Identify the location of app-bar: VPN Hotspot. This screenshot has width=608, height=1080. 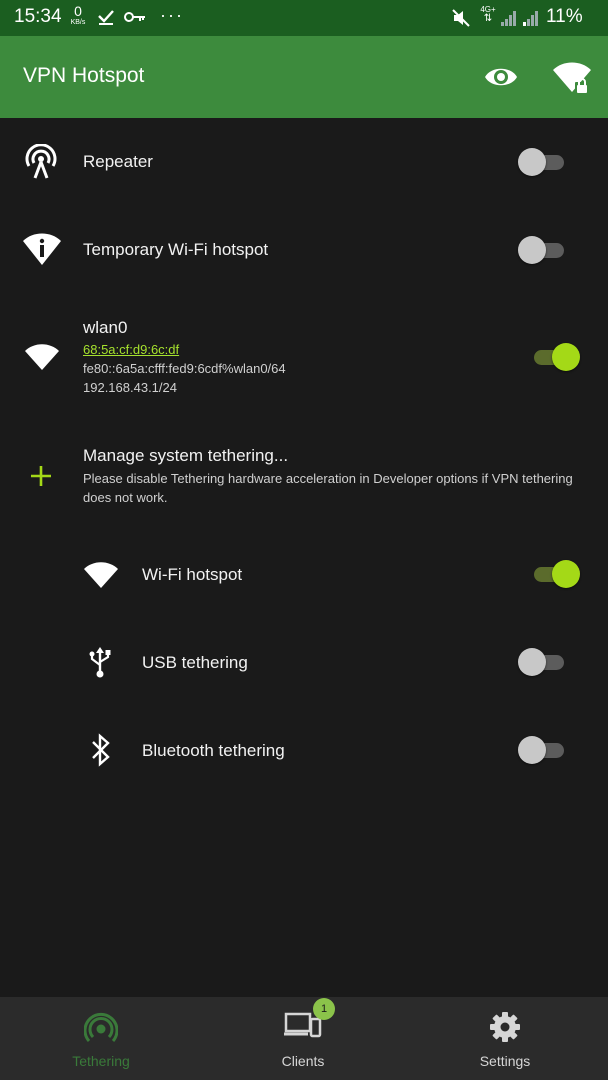
(304, 77).